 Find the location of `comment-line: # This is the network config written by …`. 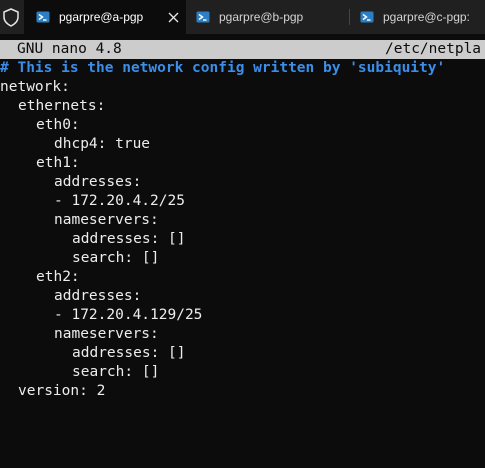

comment-line: # This is the network config written by … is located at coordinates (223, 68).